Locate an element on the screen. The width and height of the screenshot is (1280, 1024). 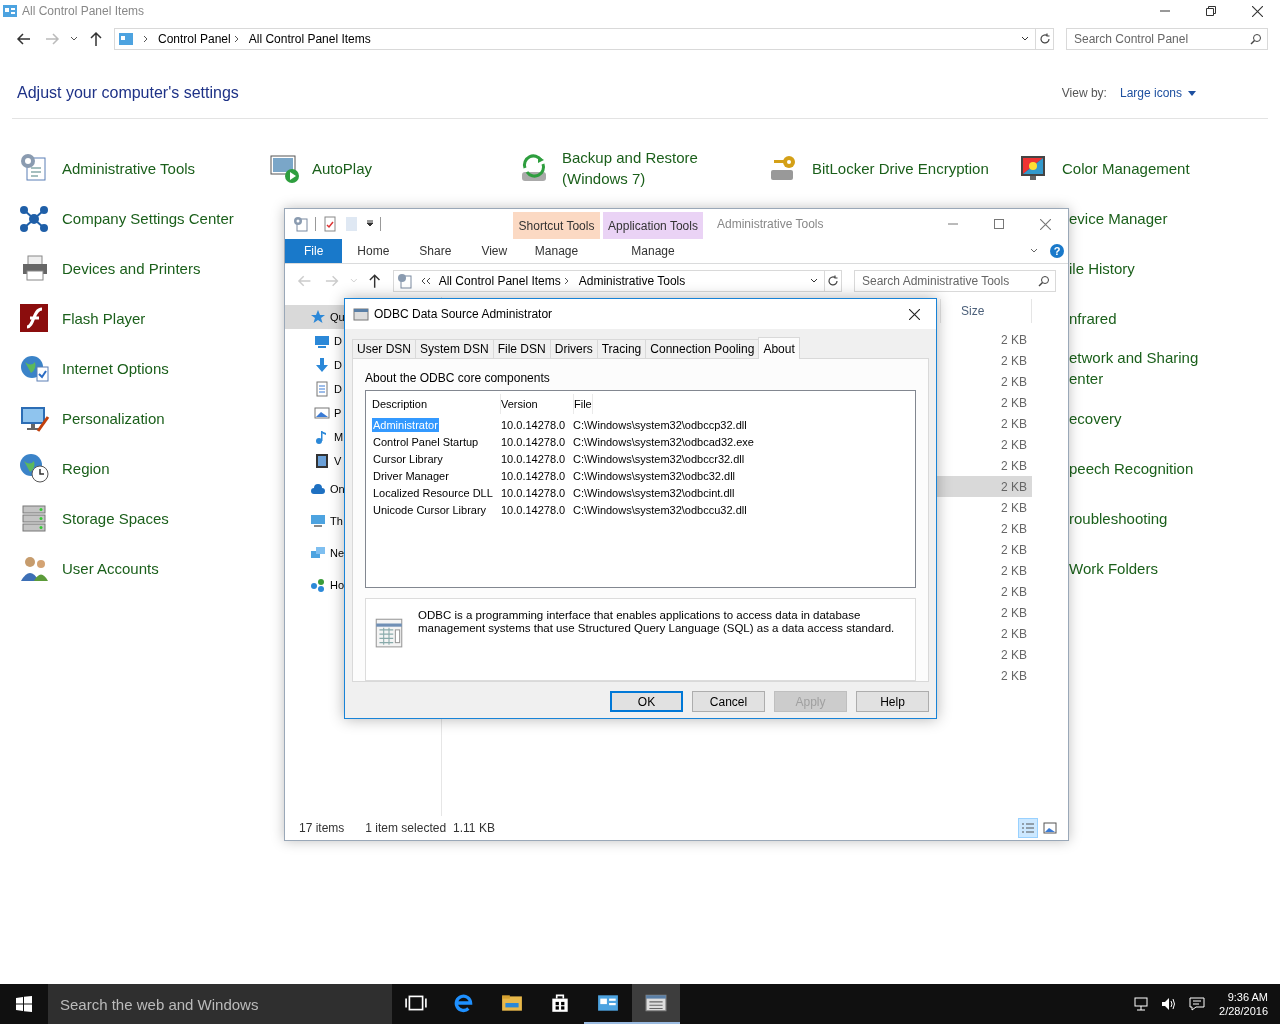
status-text: 1 item selected is located at coordinates (406, 828).